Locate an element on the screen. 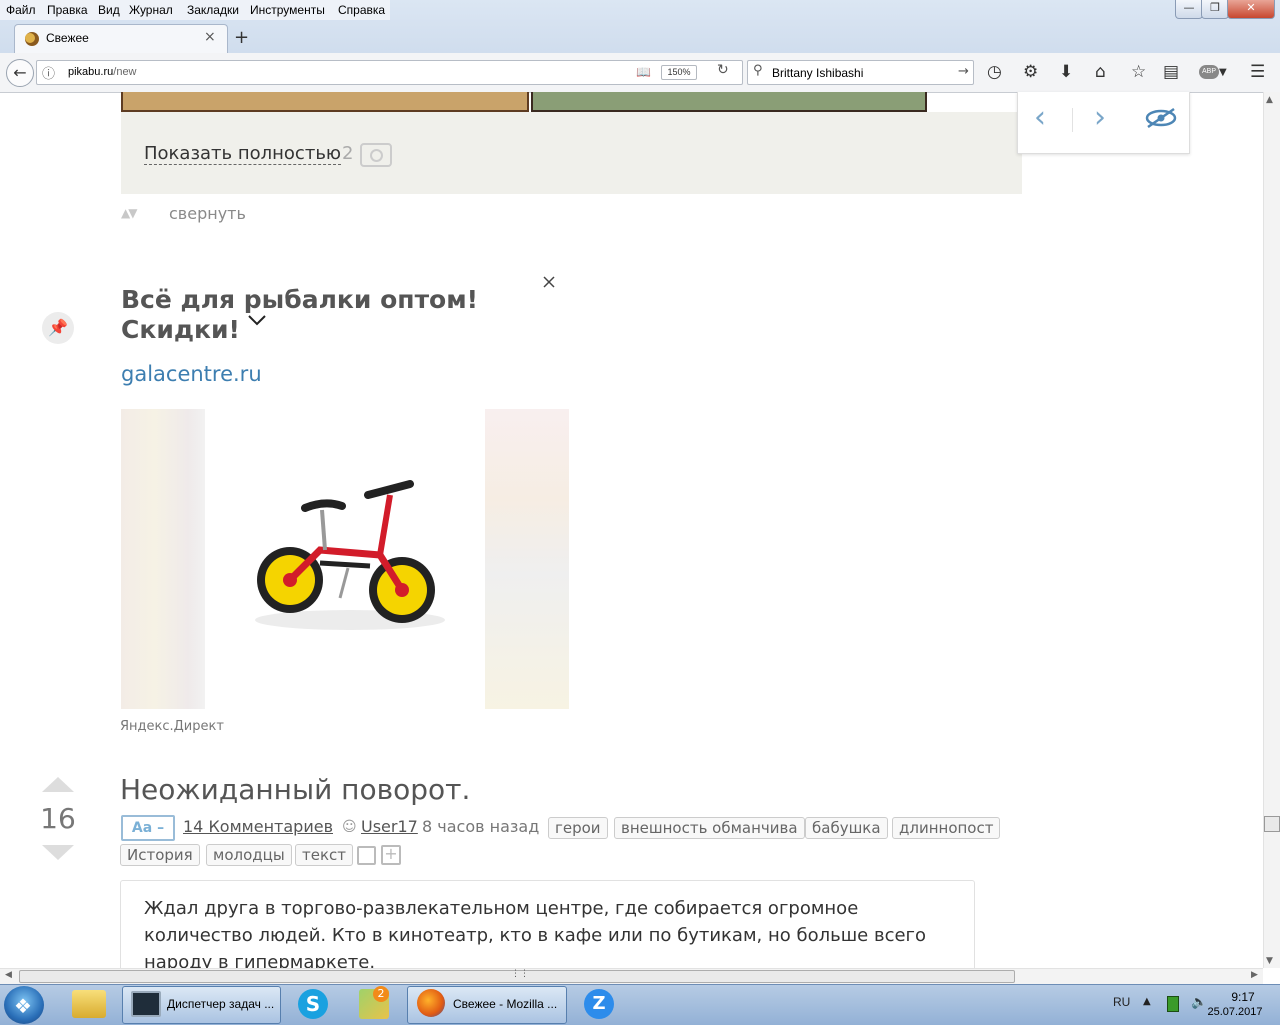 Image resolution: width=1280 pixels, height=1025 pixels. chevron-down-icon is located at coordinates (257, 320).